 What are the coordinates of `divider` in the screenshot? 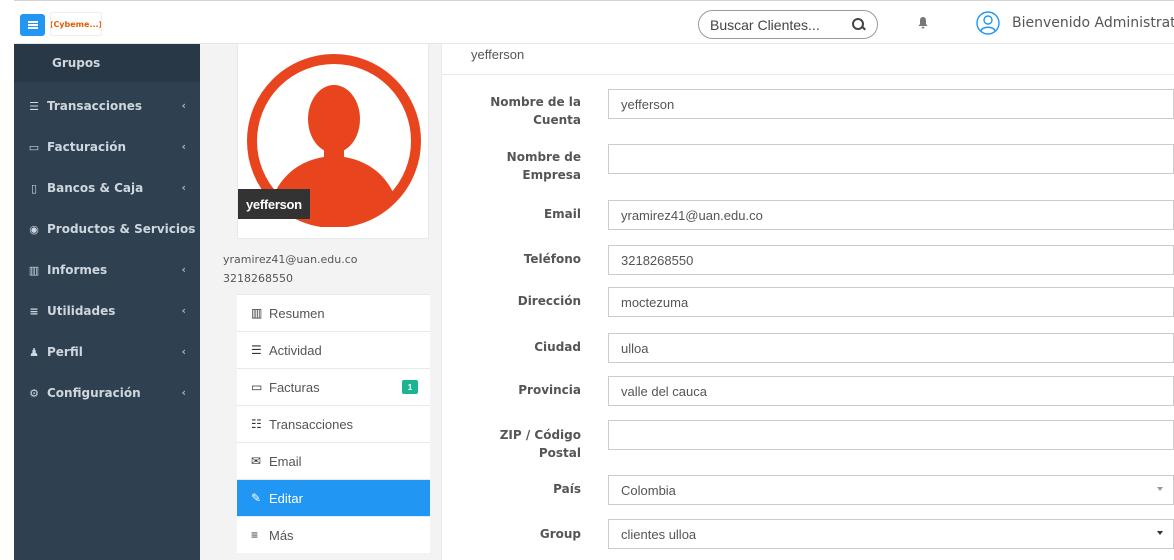 It's located at (808, 74).